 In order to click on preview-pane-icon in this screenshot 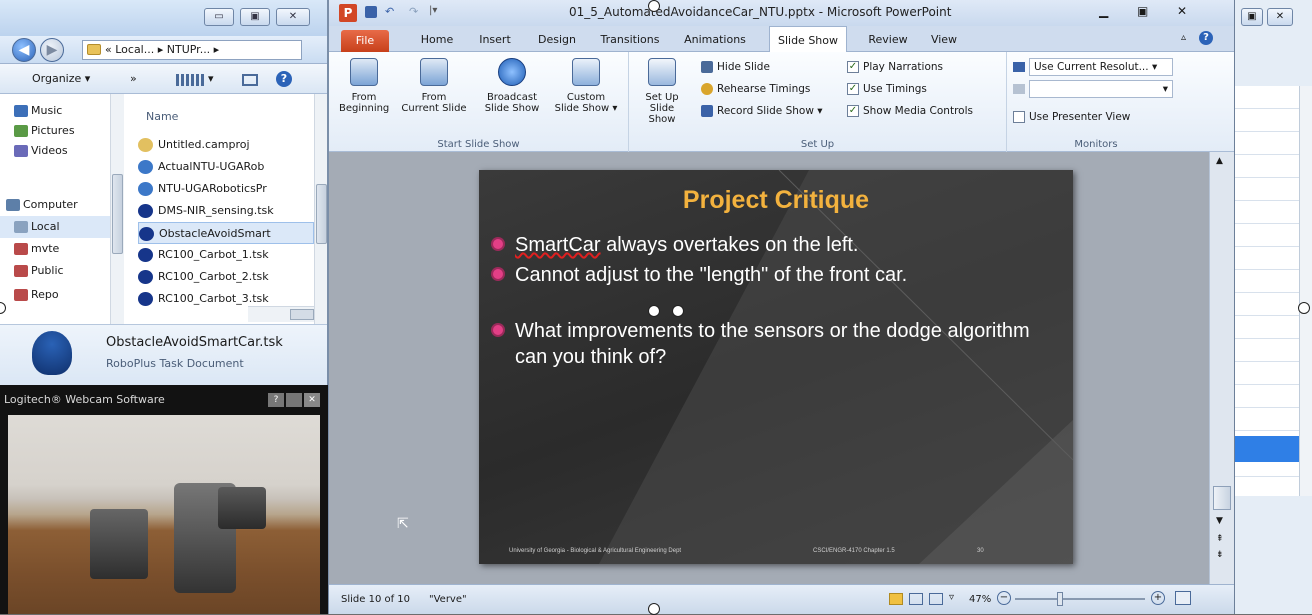, I will do `click(250, 80)`.